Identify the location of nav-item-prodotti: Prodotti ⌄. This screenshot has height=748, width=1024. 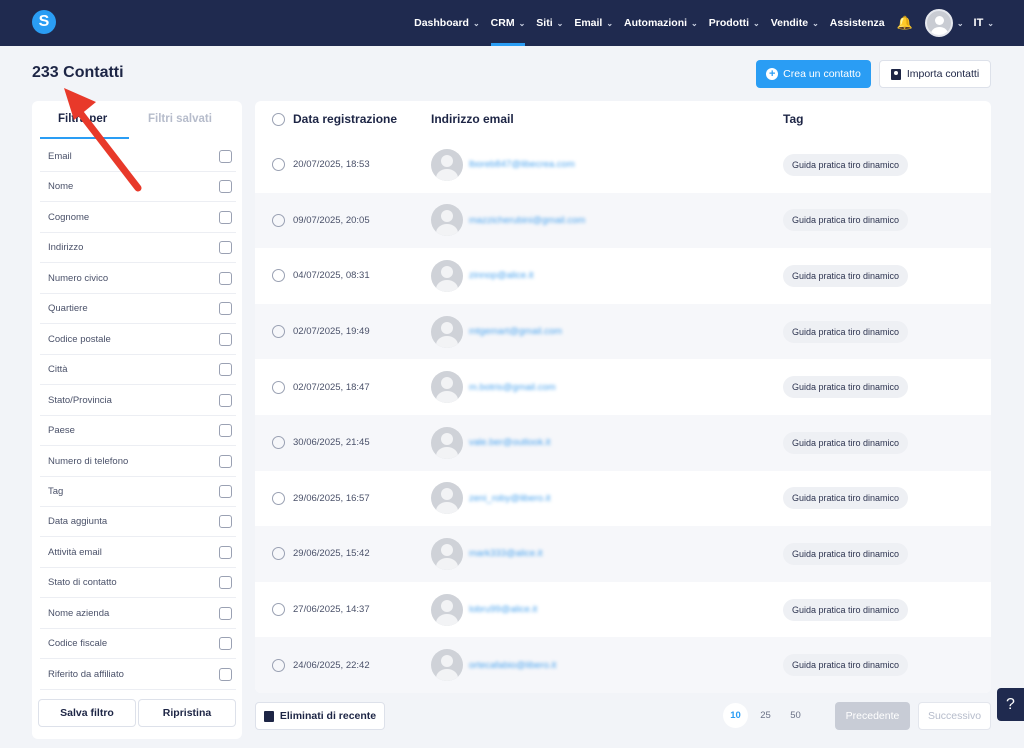
(734, 23).